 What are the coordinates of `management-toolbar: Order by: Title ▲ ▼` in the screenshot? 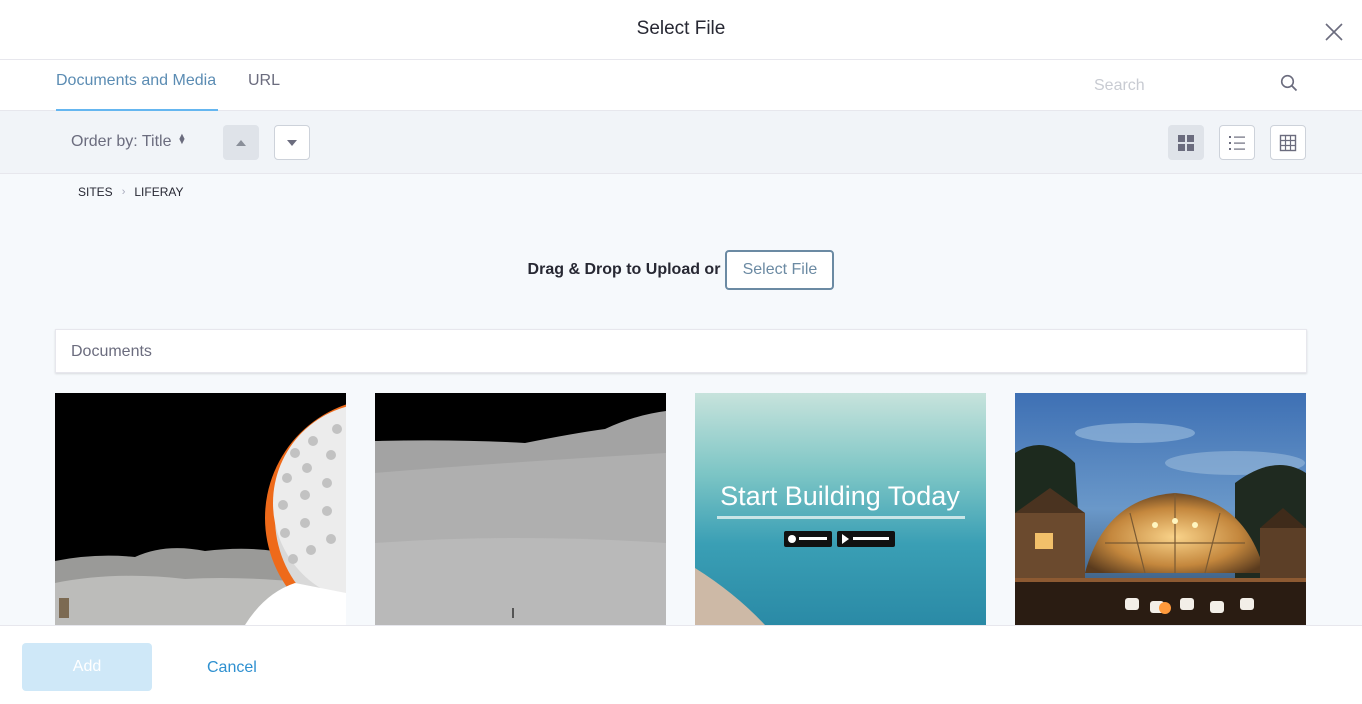 It's located at (681, 142).